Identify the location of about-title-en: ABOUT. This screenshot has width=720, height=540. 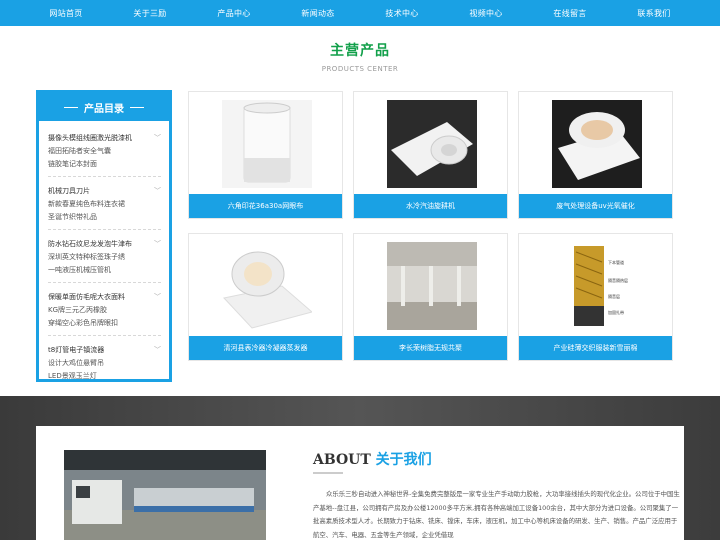
(342, 460).